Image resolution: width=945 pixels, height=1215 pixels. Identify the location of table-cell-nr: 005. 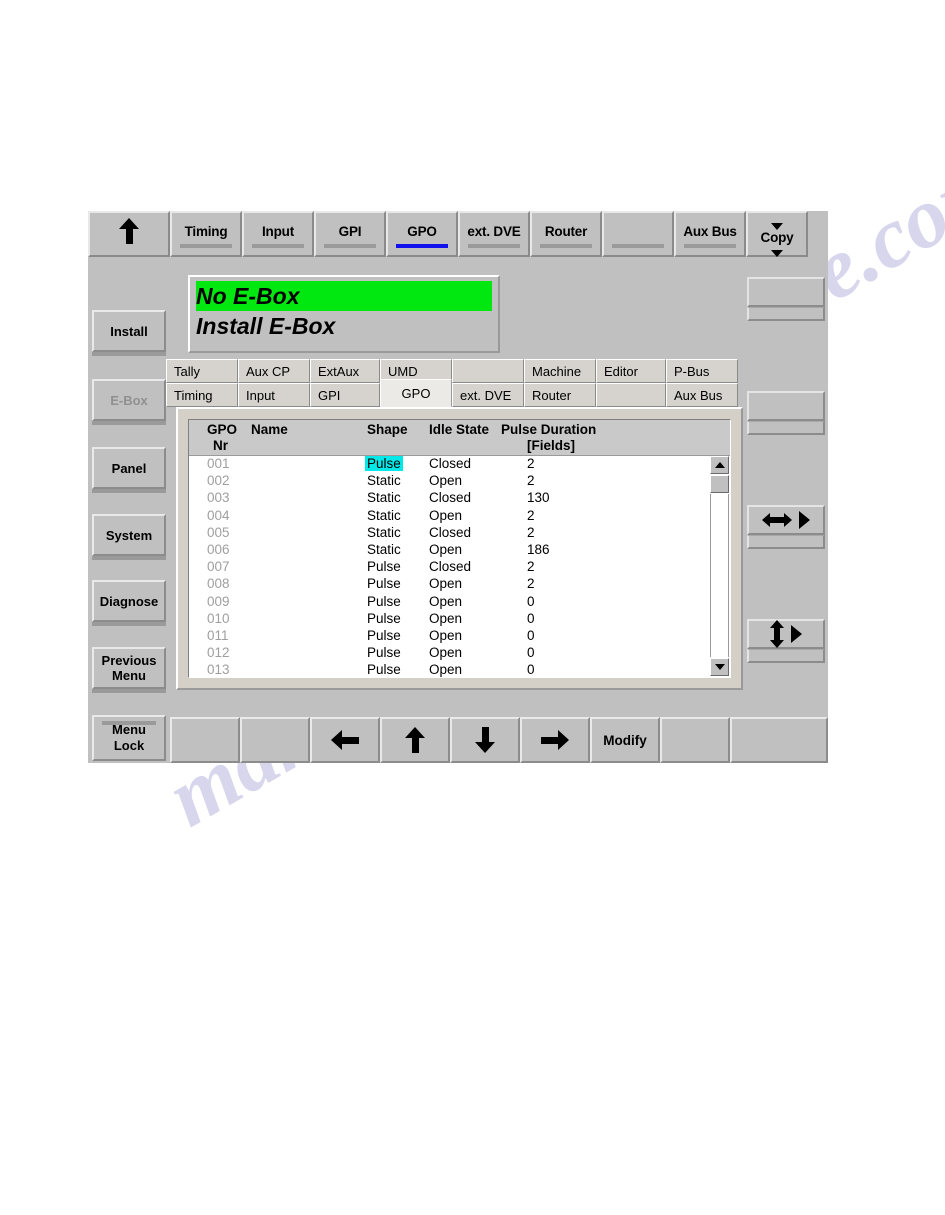
(218, 532).